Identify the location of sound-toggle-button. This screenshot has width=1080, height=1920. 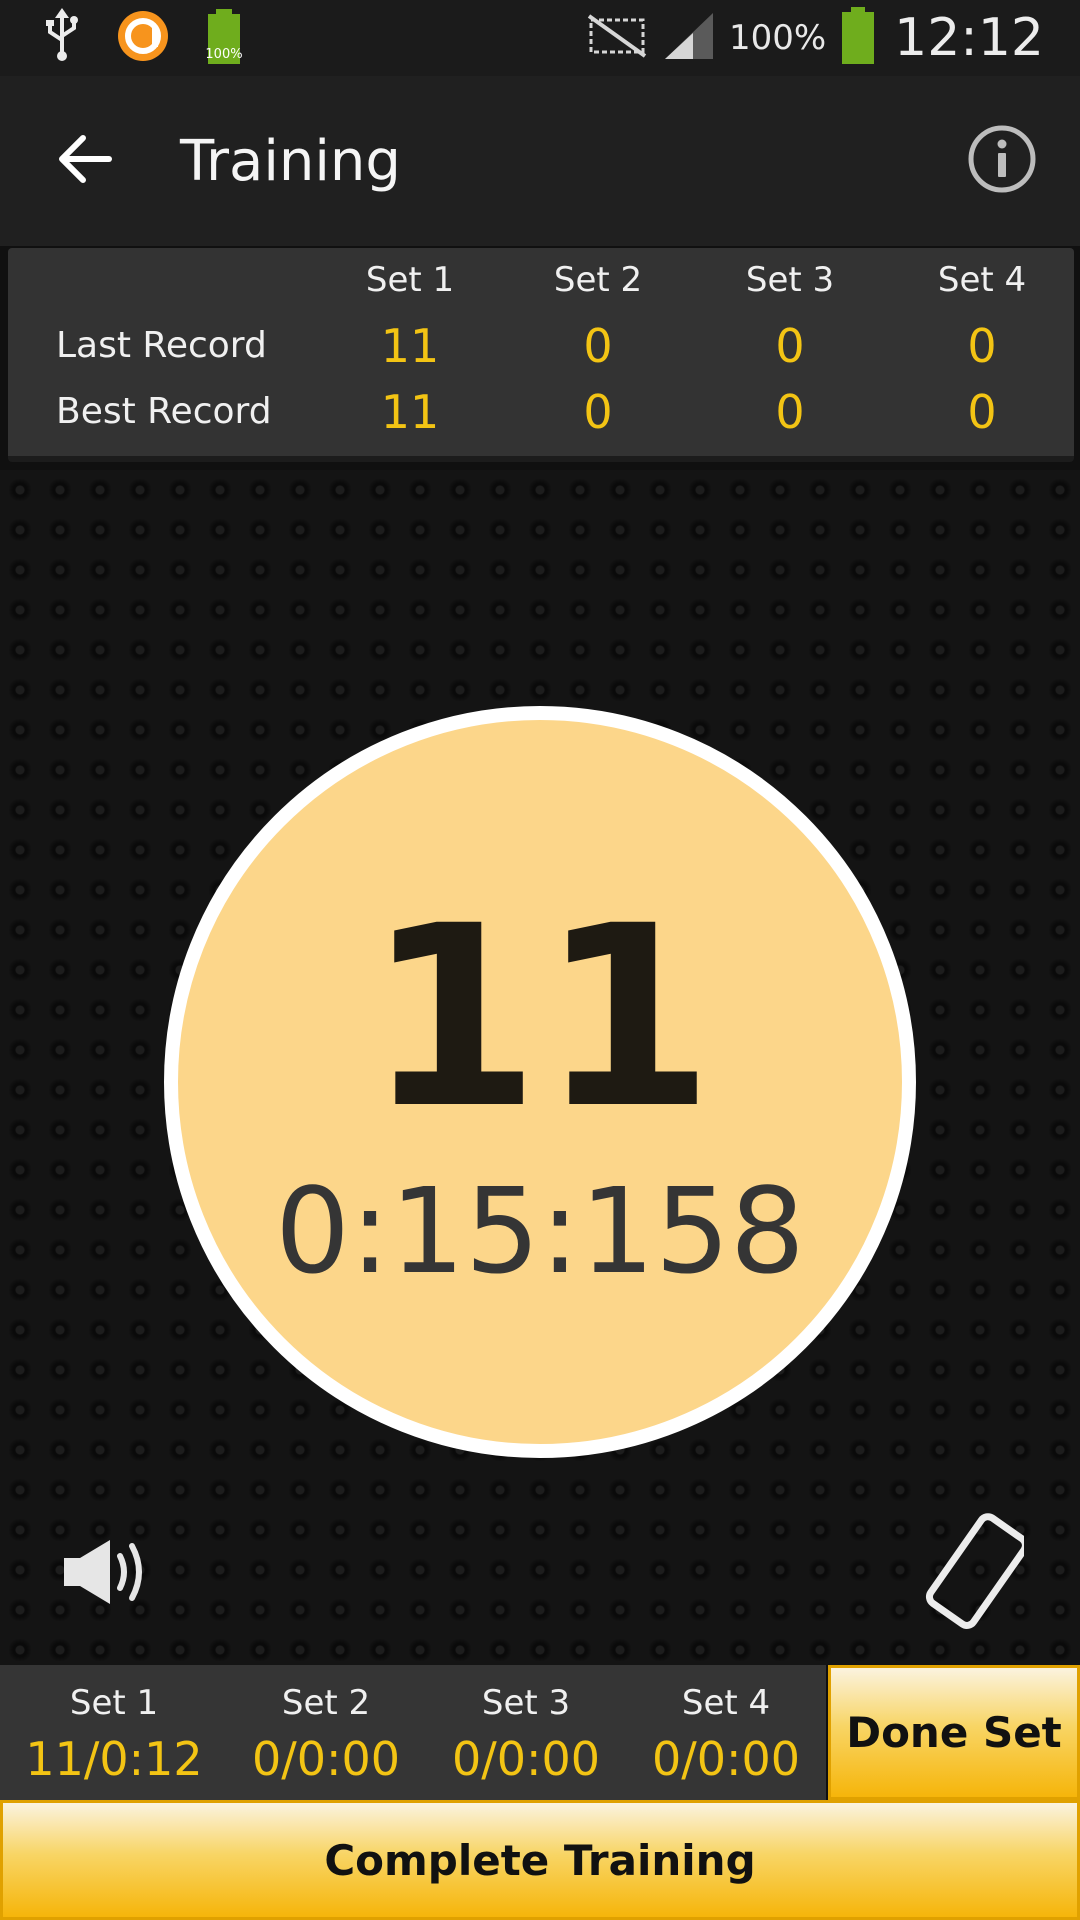
(104, 1572).